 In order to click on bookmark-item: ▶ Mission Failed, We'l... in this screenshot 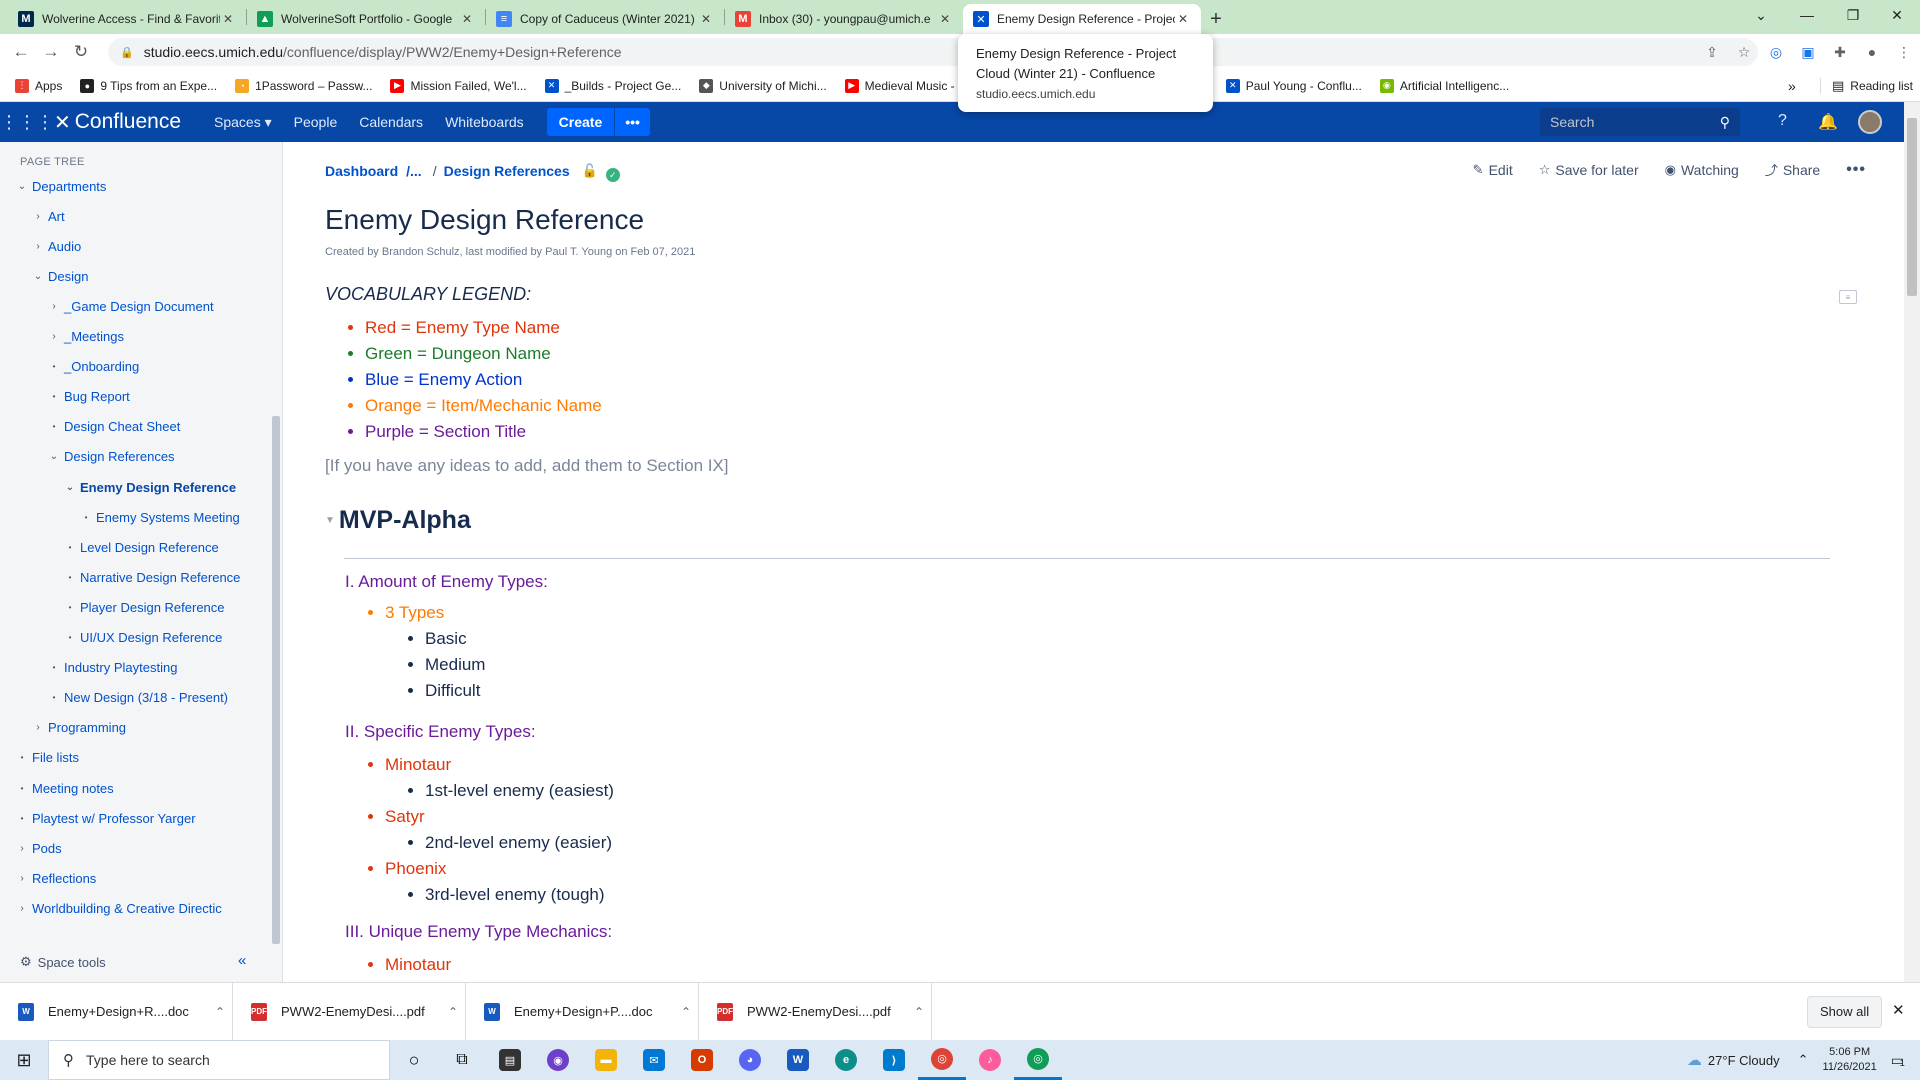, I will do `click(458, 85)`.